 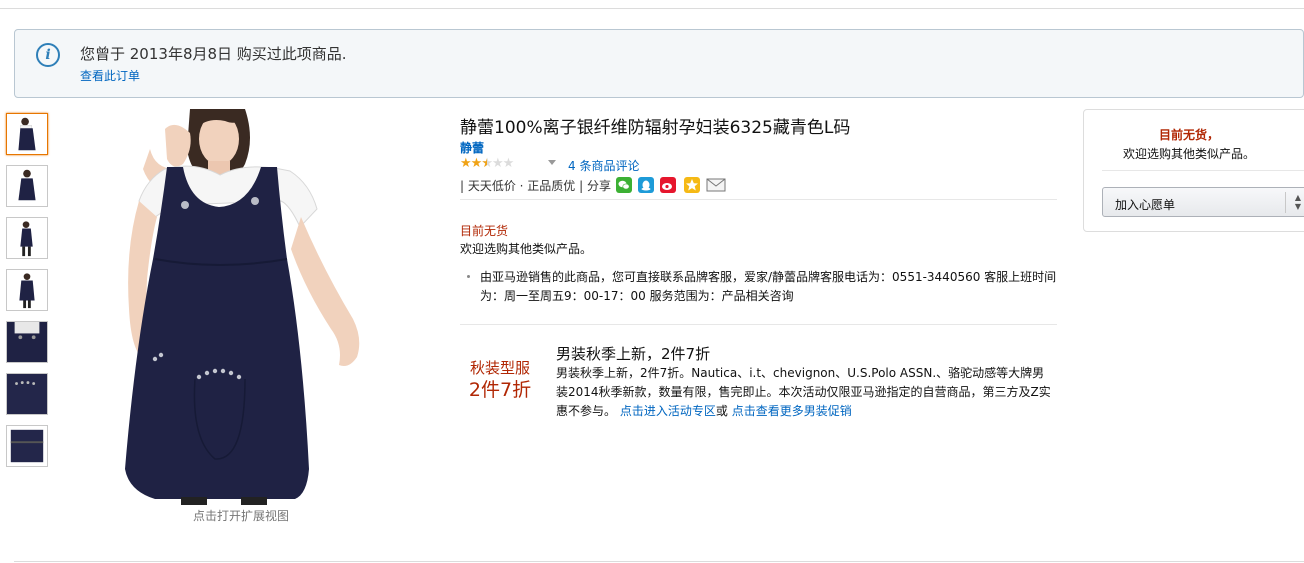 I want to click on wechat-icon, so click(x=624, y=185).